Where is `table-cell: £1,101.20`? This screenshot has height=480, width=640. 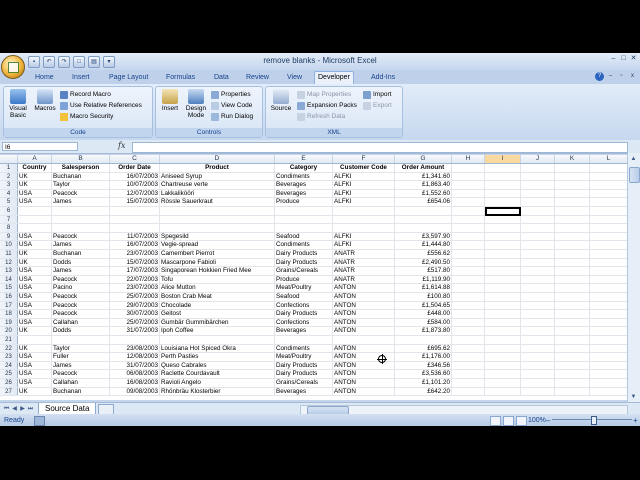
table-cell: £1,101.20 is located at coordinates (423, 383).